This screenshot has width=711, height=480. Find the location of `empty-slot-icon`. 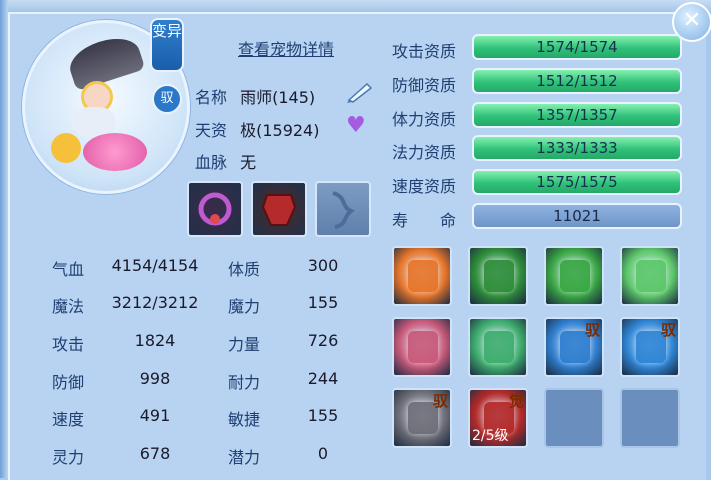

empty-slot-icon is located at coordinates (344, 210).